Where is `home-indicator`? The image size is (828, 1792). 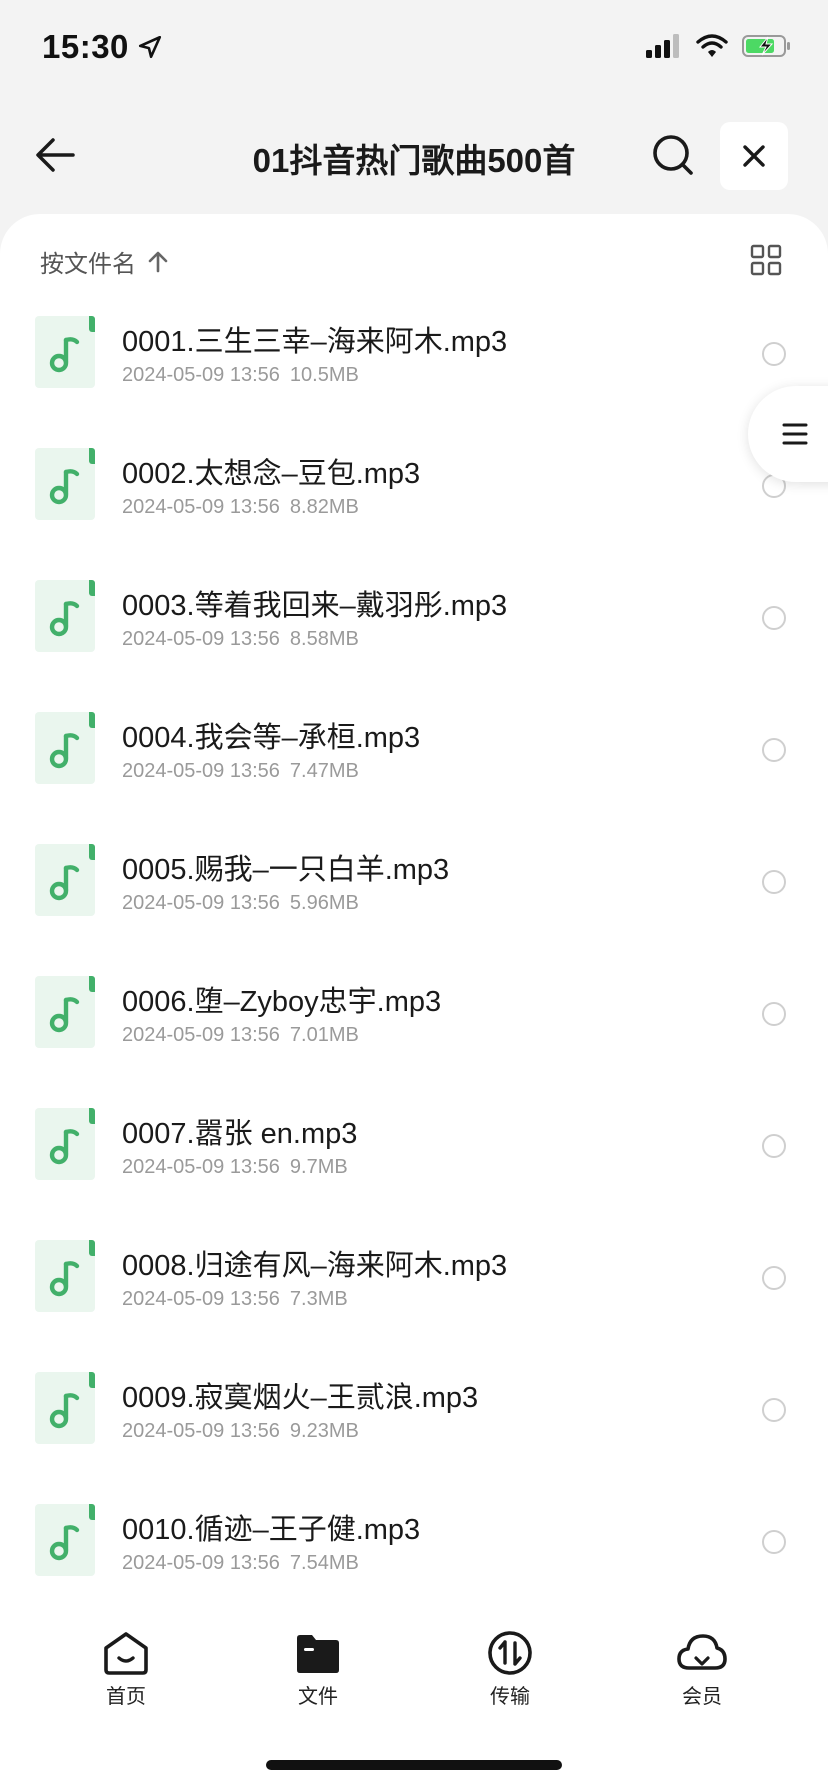
home-indicator is located at coordinates (414, 1765).